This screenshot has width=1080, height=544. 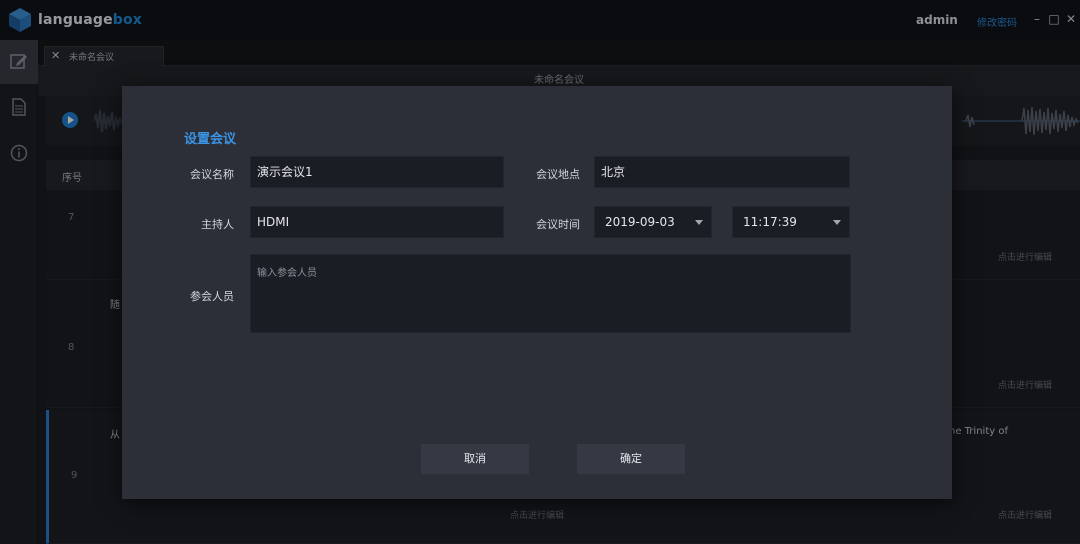 I want to click on meeting-location-label: 会议地点, so click(x=558, y=174).